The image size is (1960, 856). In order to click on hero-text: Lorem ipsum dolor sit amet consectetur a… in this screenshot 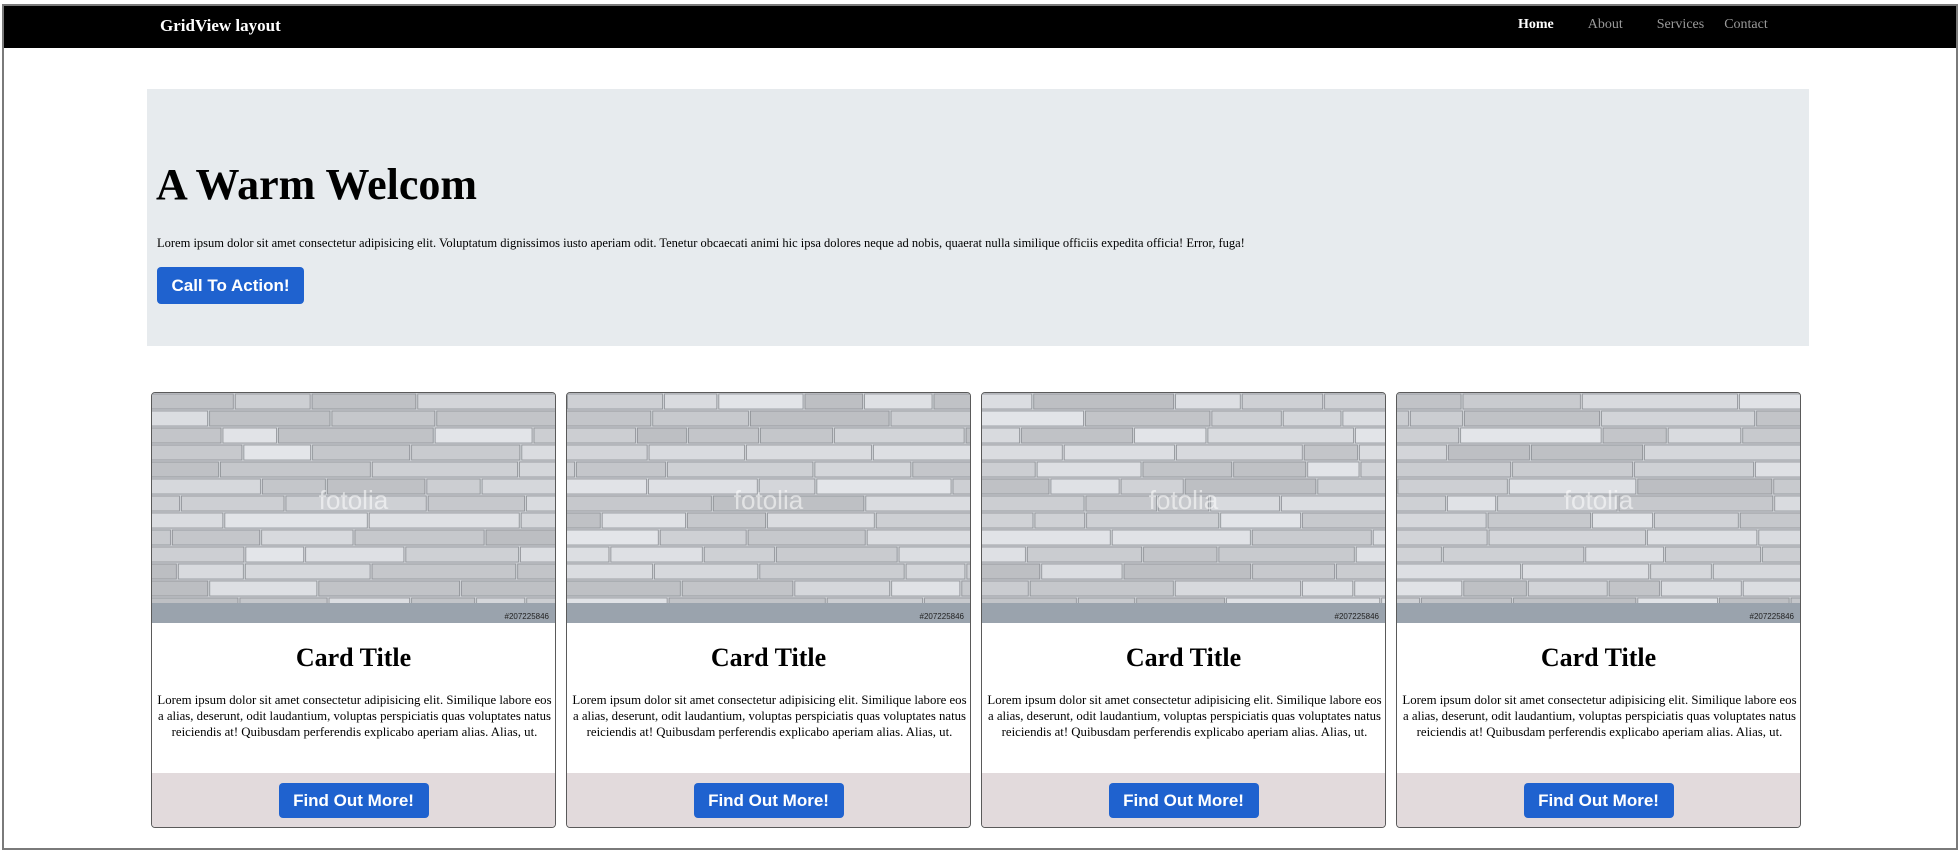, I will do `click(701, 243)`.